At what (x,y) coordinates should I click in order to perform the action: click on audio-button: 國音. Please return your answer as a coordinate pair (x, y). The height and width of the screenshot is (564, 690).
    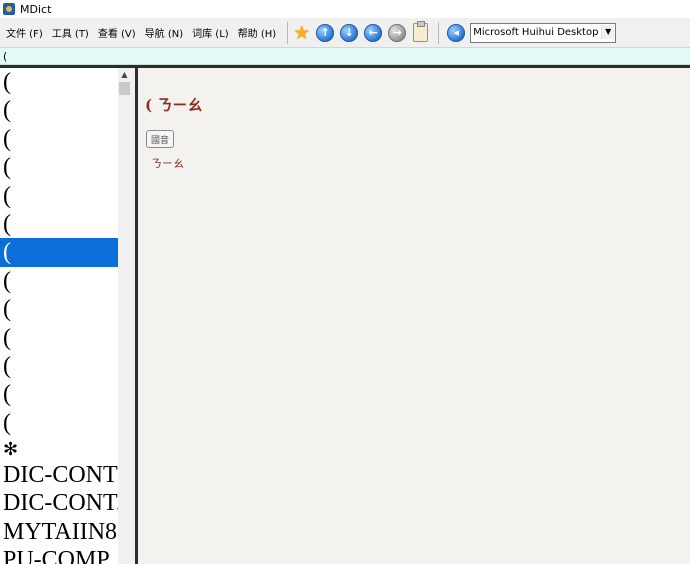
    Looking at the image, I should click on (160, 139).